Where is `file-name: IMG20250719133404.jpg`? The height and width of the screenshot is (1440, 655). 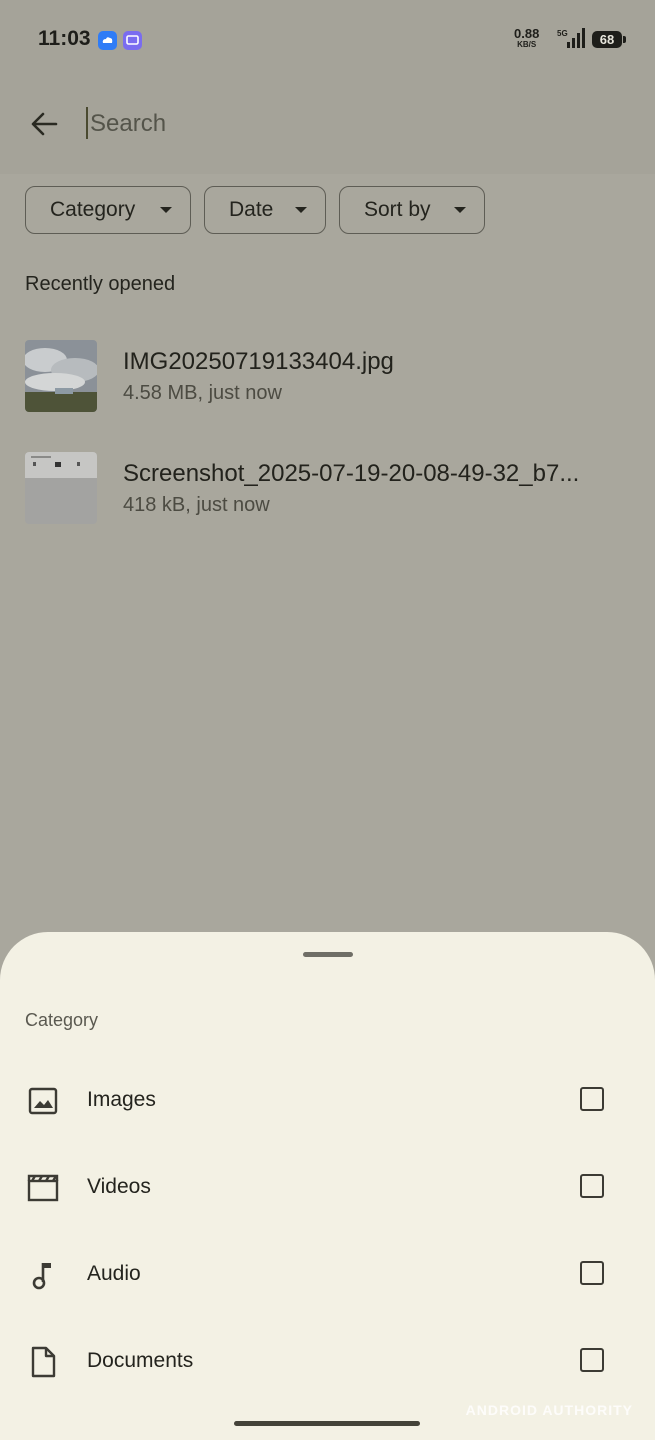
file-name: IMG20250719133404.jpg is located at coordinates (258, 361).